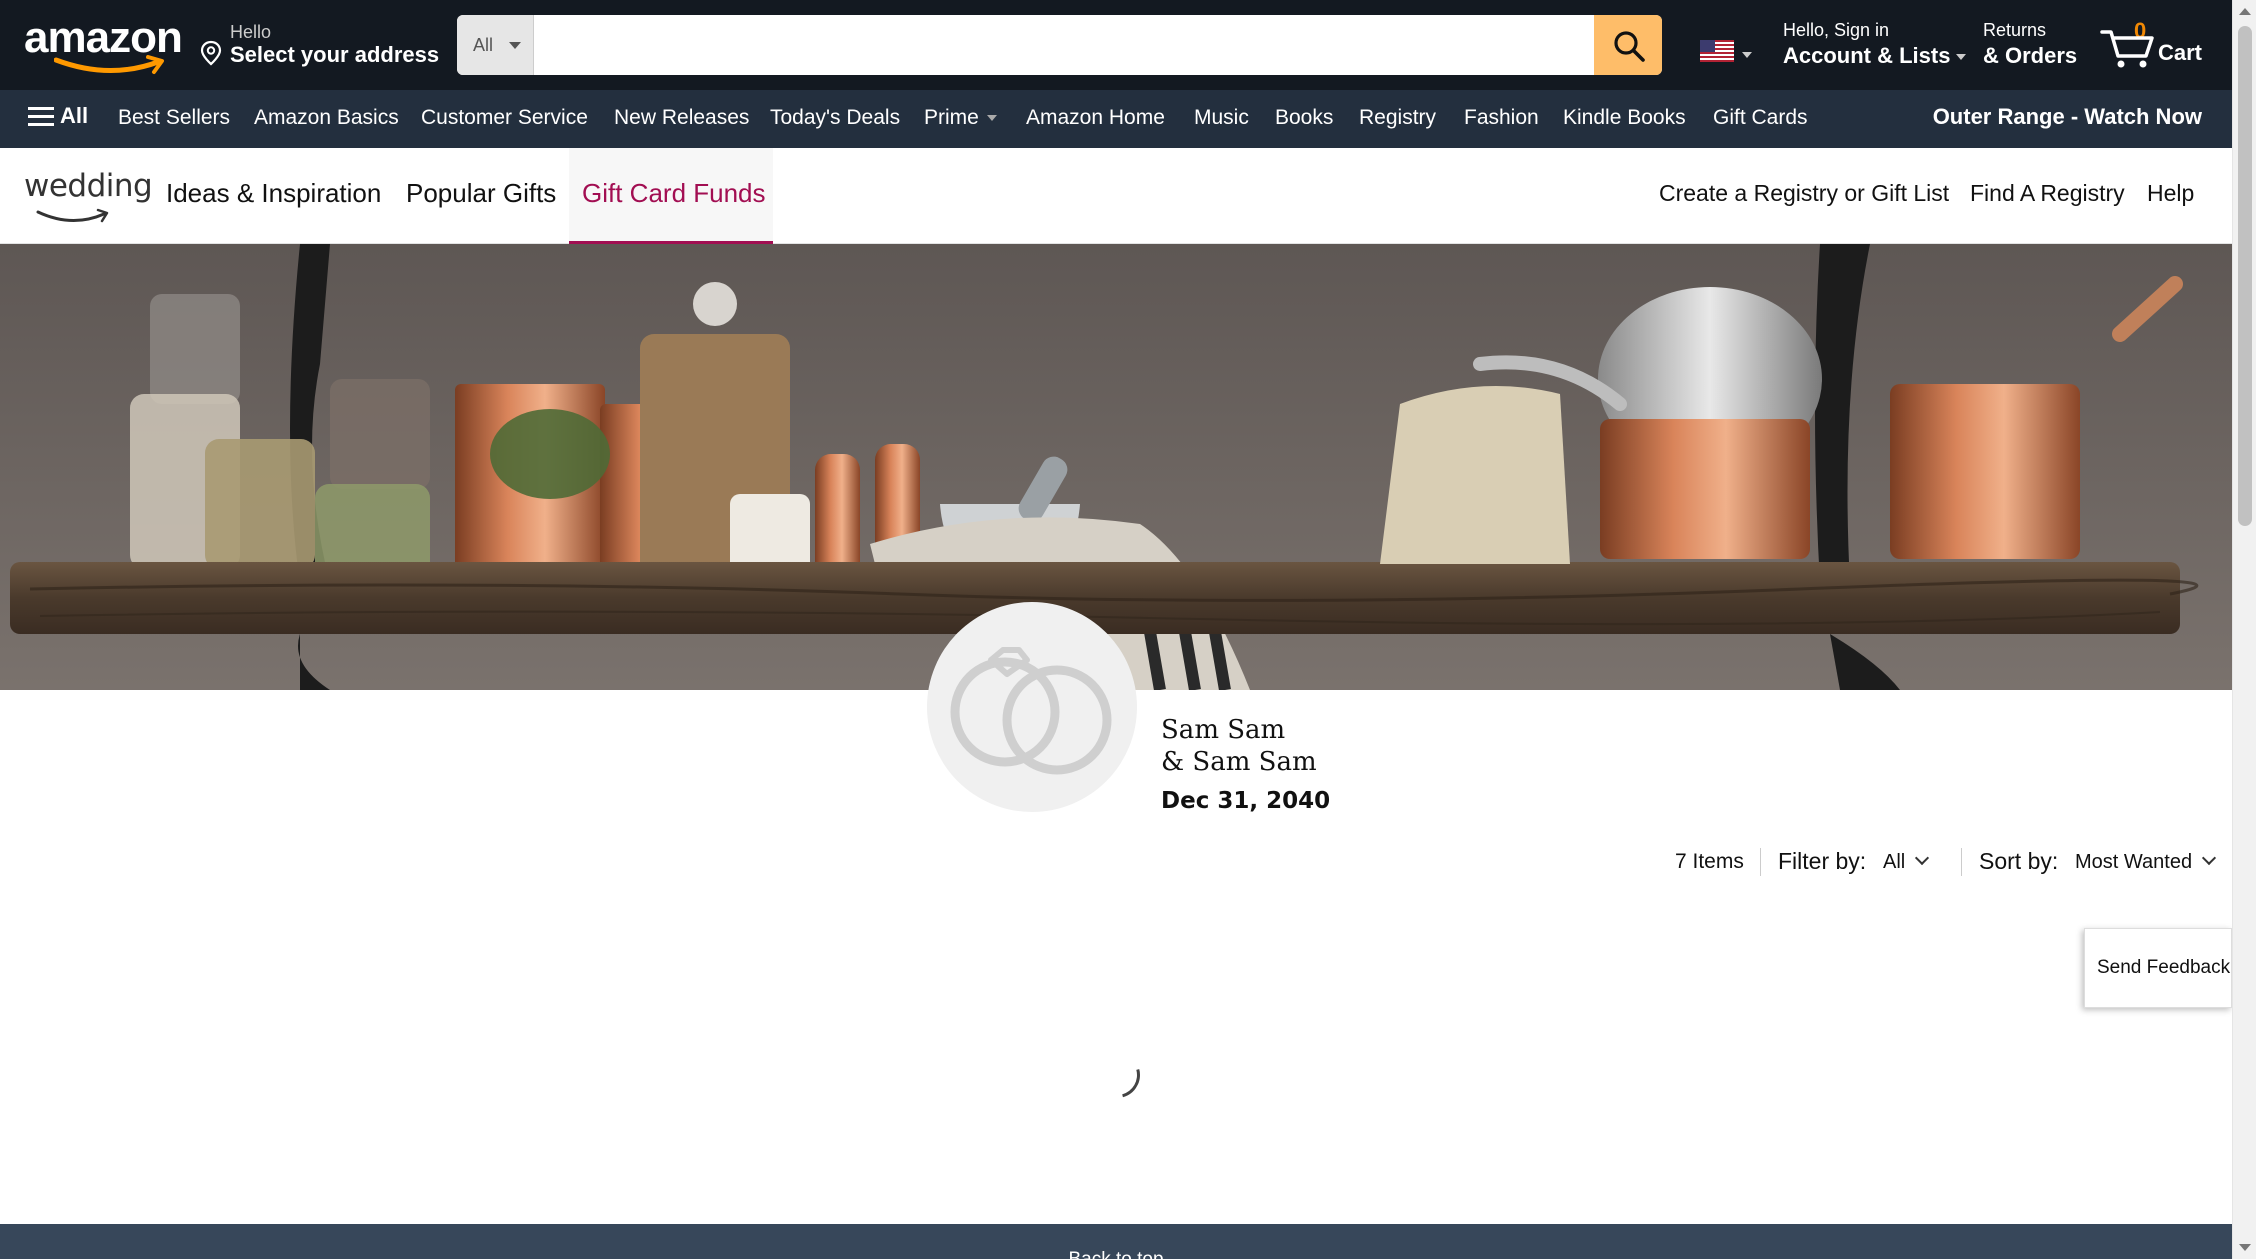 Image resolution: width=2256 pixels, height=1259 pixels. I want to click on cart-label: Cart, so click(2180, 52).